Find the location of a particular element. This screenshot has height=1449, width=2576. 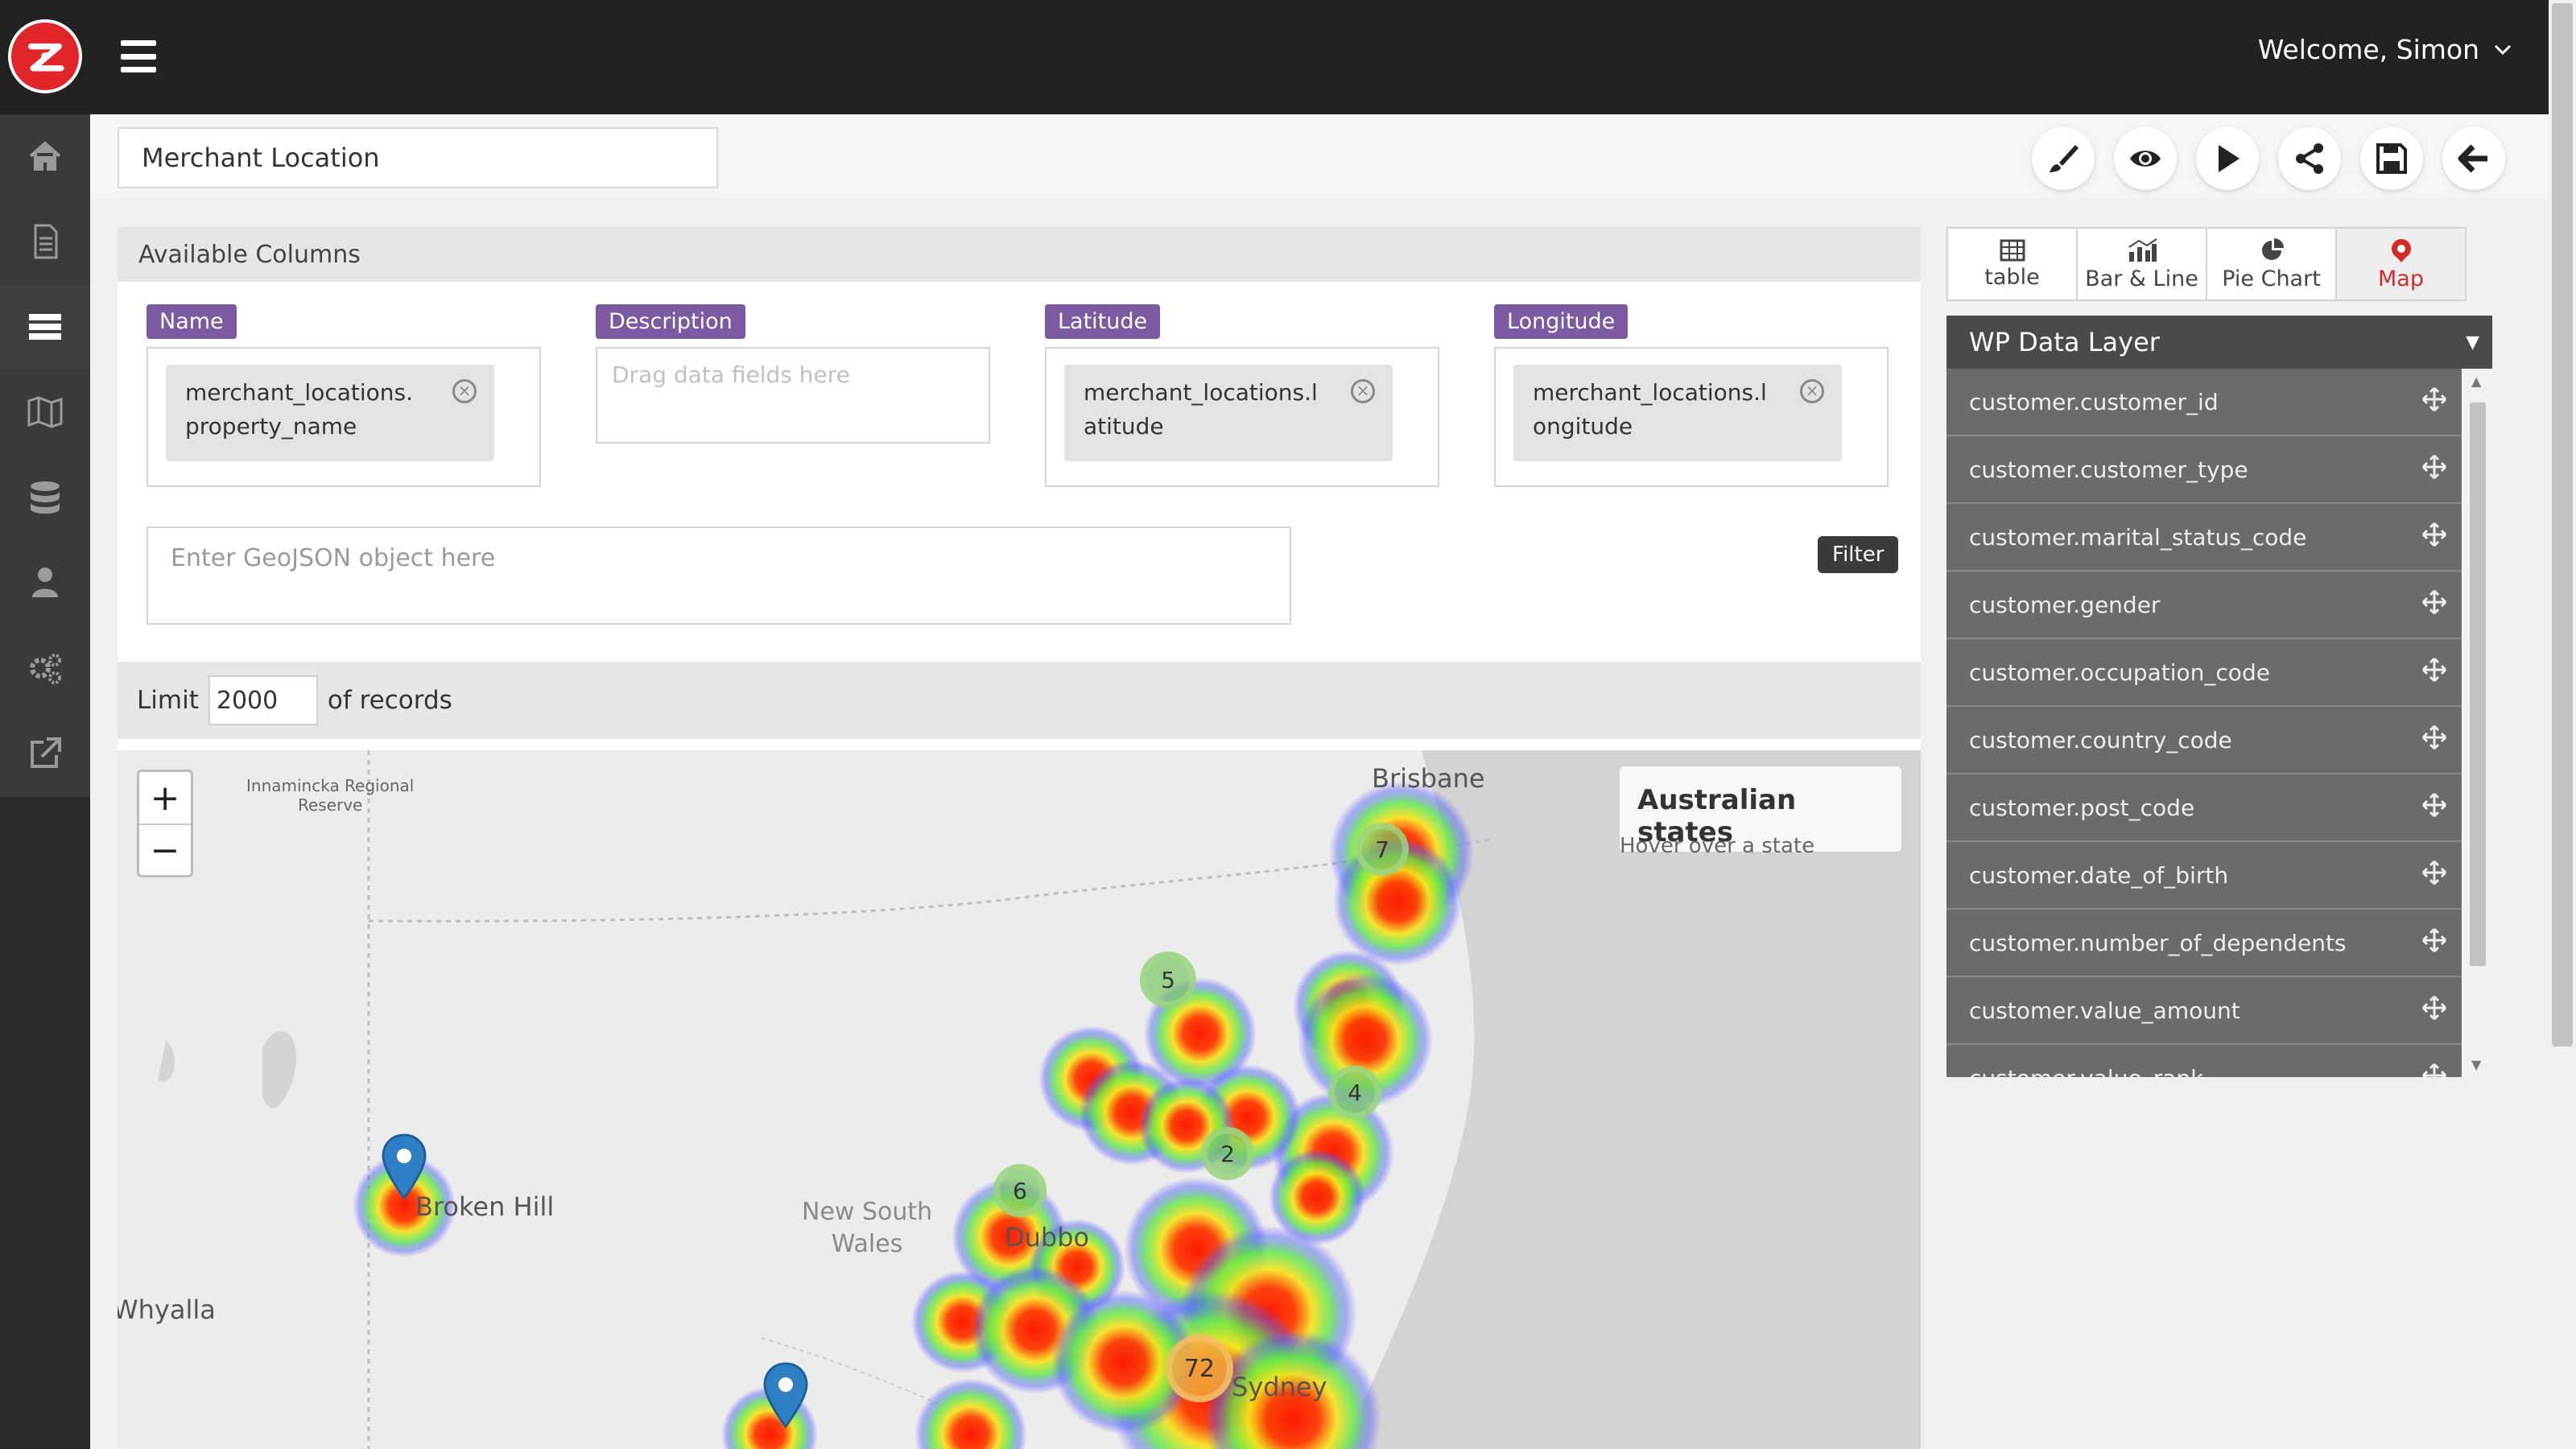

place-label-sydney: Sydney is located at coordinates (1279, 1387).